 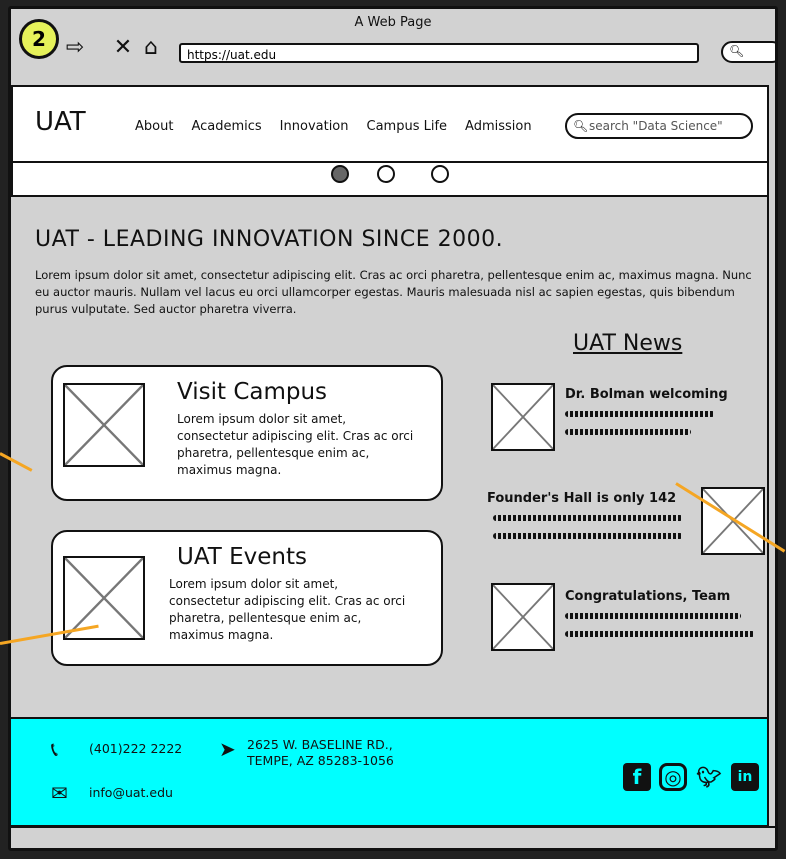 I want to click on nav-academics: Academics, so click(x=226, y=126).